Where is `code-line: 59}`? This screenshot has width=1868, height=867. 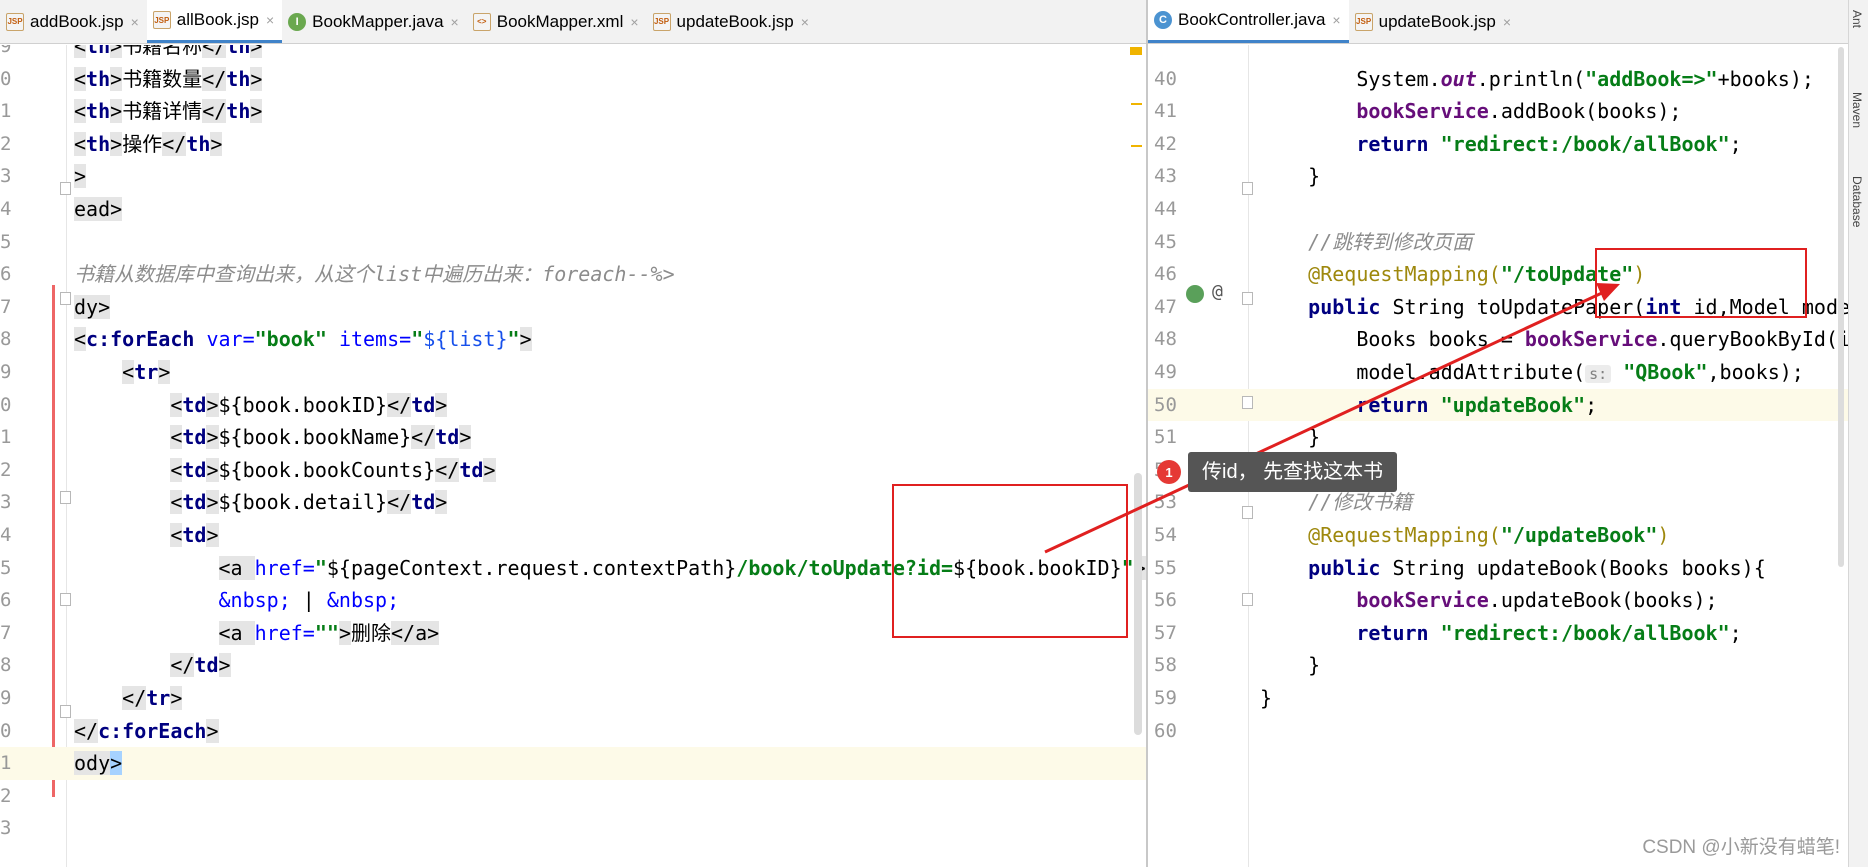
code-line: 59} is located at coordinates (1498, 698).